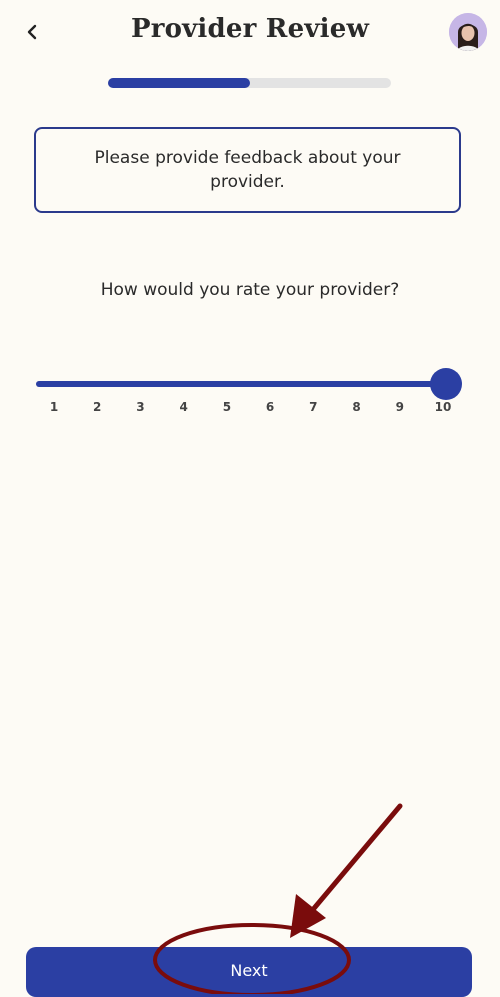 The height and width of the screenshot is (997, 500). I want to click on slider-tick-label: 1, so click(54, 407).